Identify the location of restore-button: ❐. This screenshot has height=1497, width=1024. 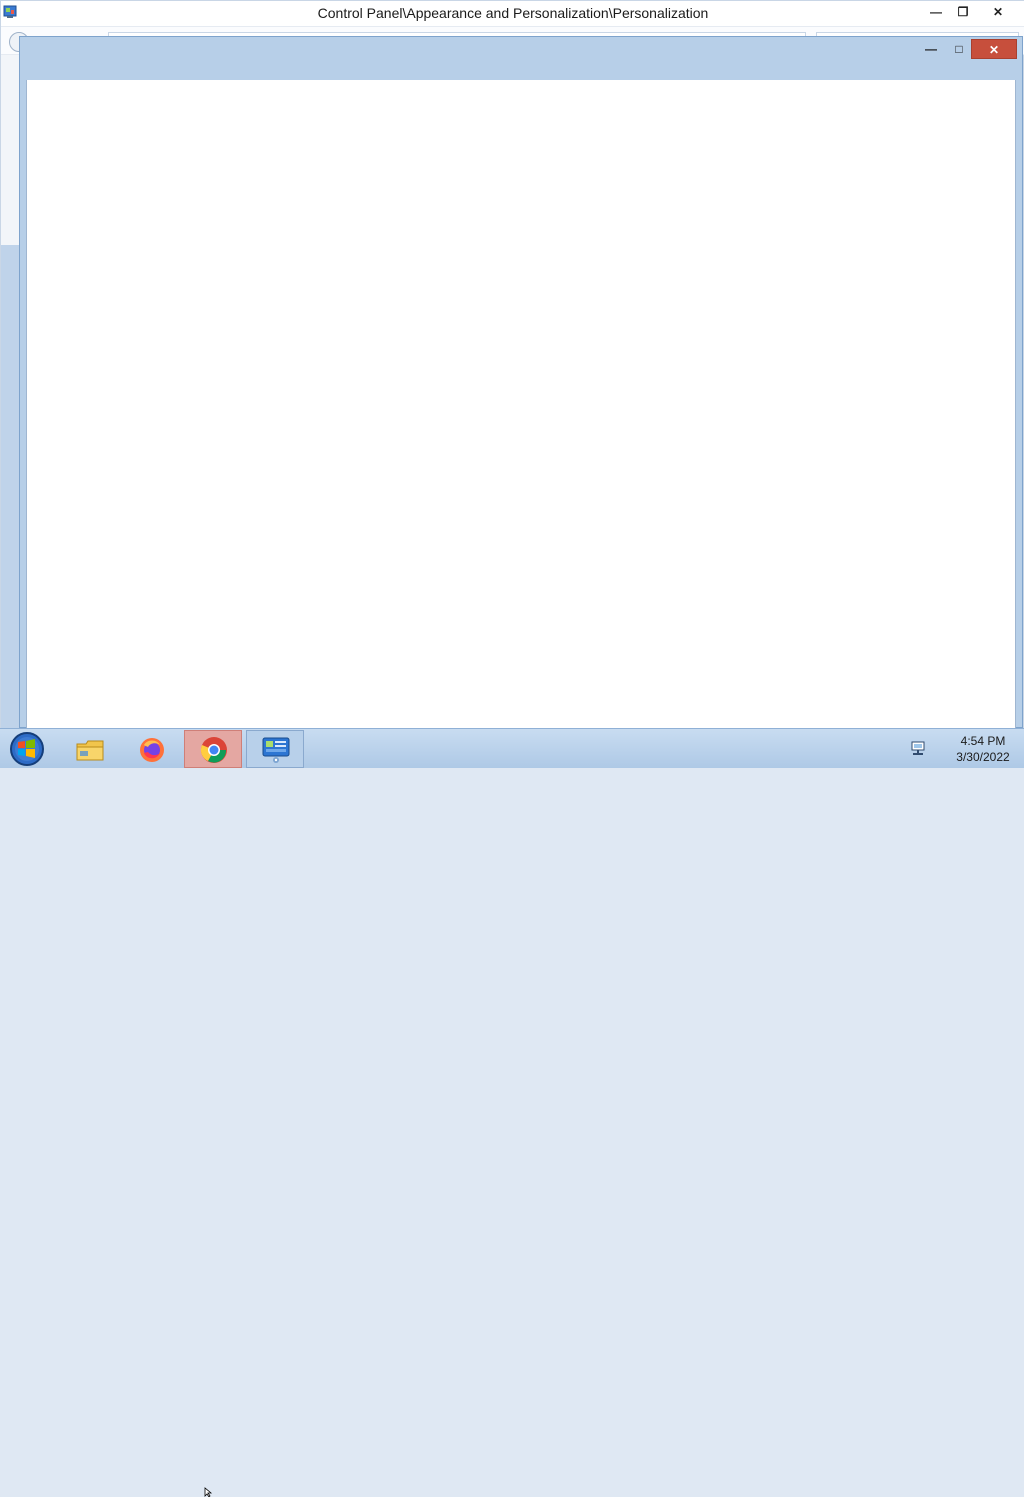
(963, 12).